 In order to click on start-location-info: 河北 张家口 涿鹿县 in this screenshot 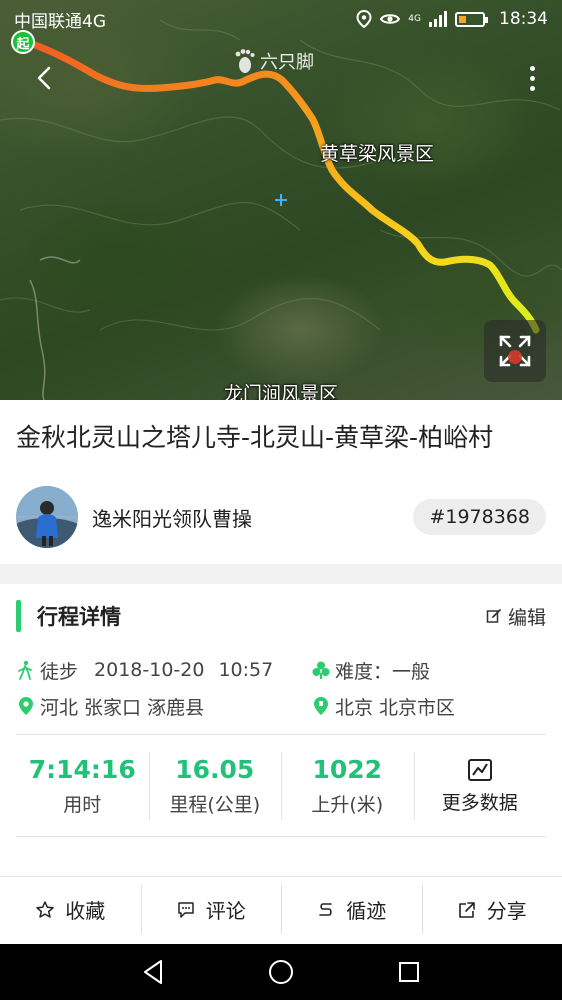, I will do `click(163, 706)`.